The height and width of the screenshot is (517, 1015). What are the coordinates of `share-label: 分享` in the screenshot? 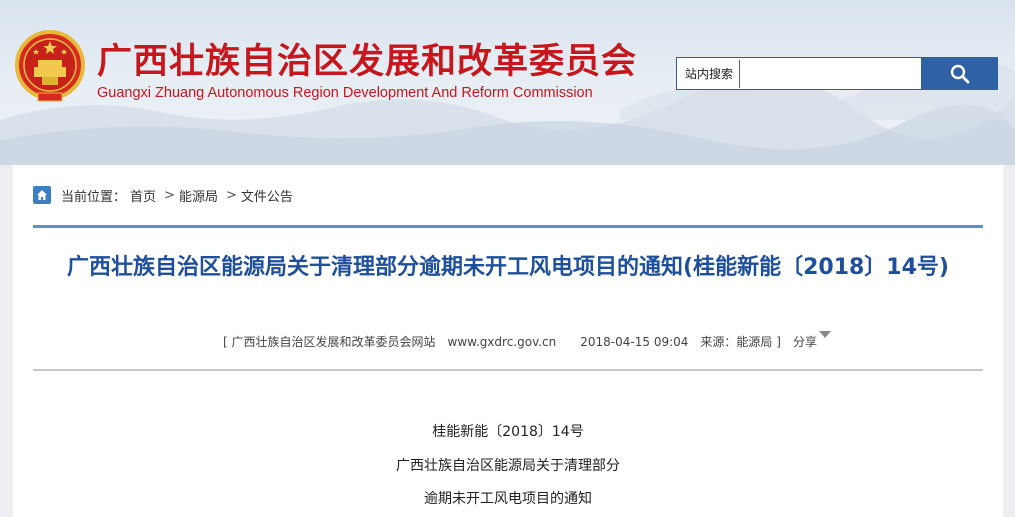 It's located at (804, 342).